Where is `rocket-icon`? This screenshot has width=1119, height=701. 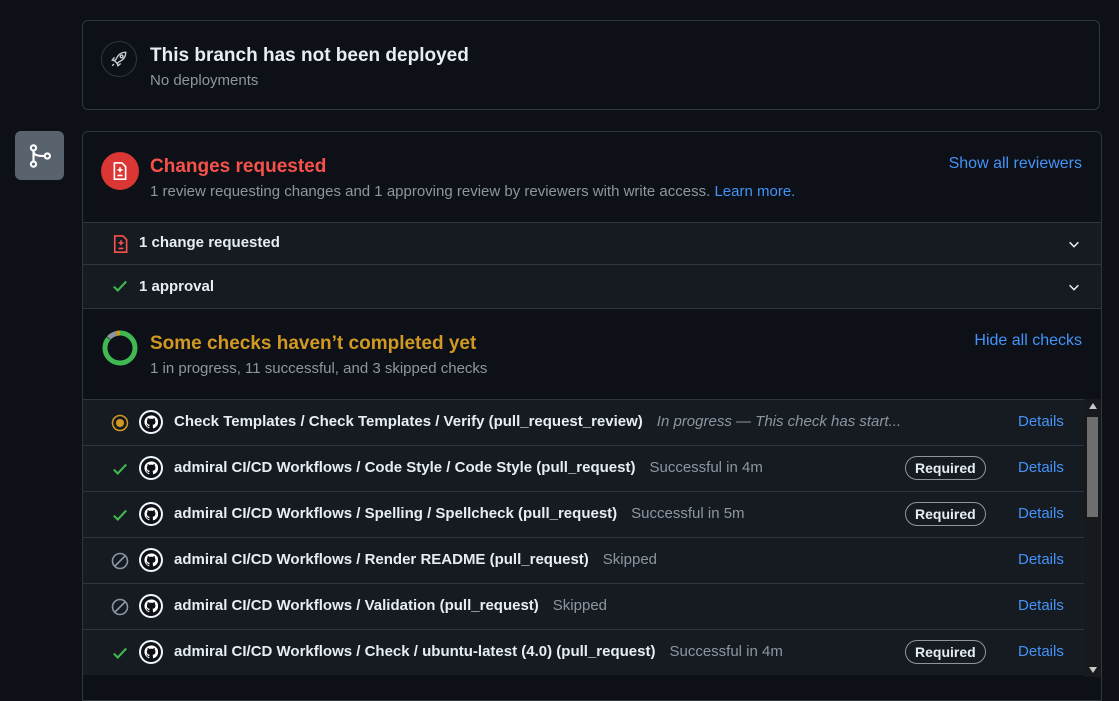
rocket-icon is located at coordinates (119, 59).